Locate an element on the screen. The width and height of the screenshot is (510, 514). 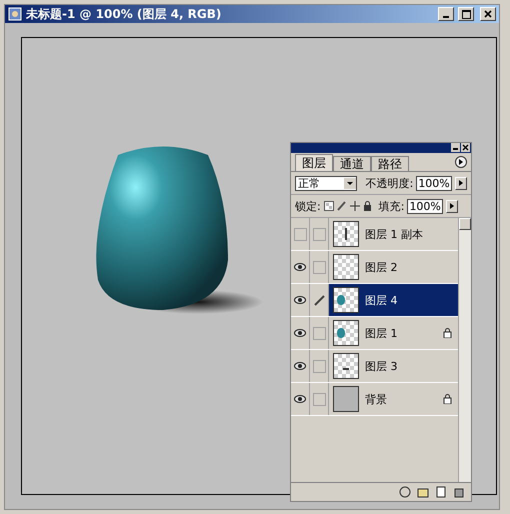
lock-transparency-icon is located at coordinates (329, 206).